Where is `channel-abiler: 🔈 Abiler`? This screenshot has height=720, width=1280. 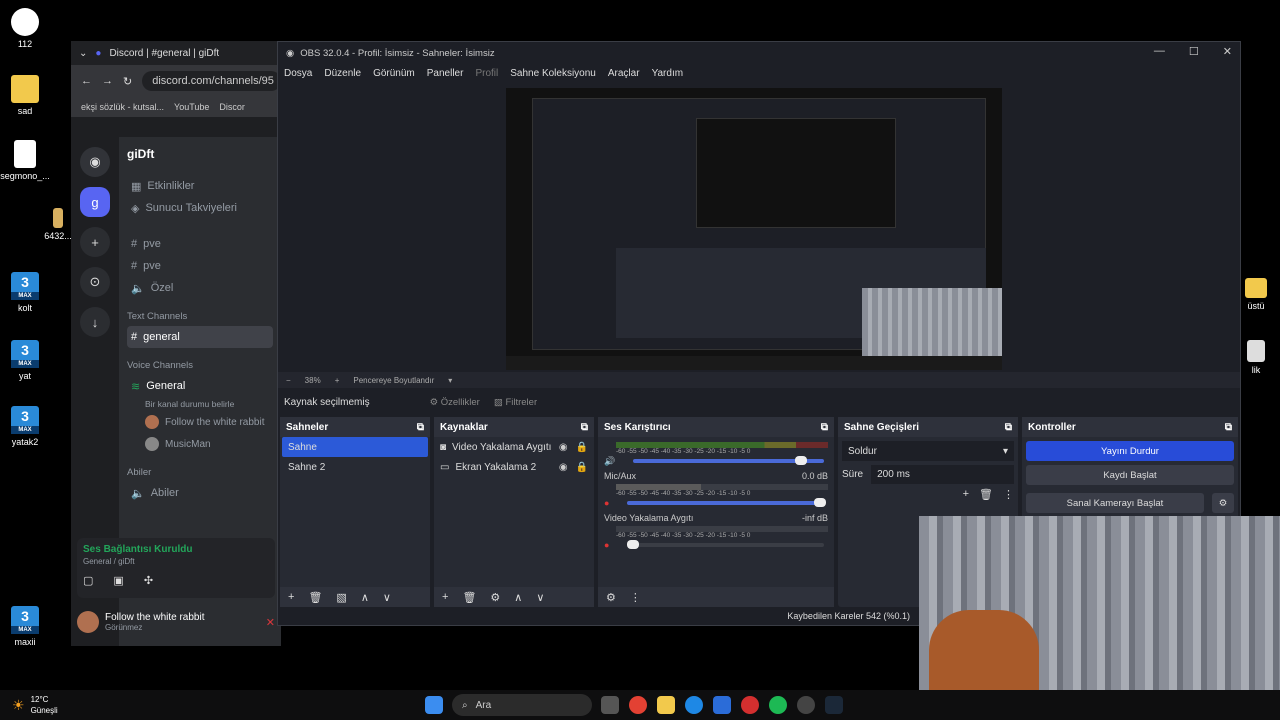
channel-abiler: 🔈 Abiler is located at coordinates (200, 493).